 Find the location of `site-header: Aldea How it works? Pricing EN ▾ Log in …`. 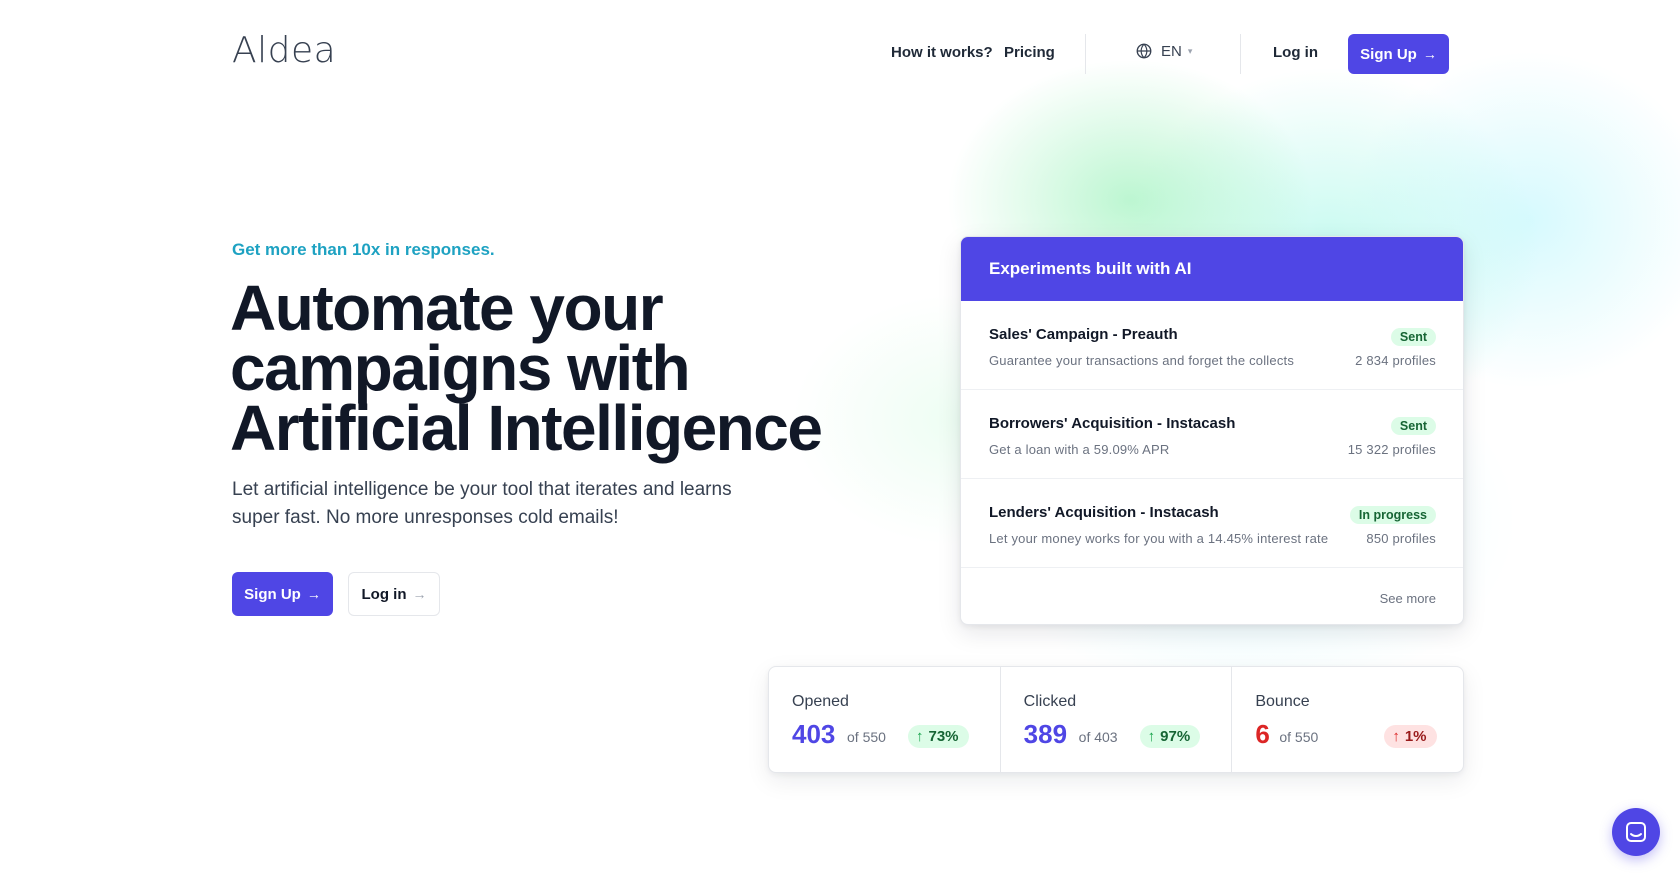

site-header: Aldea How it works? Pricing EN ▾ Log in … is located at coordinates (840, 54).